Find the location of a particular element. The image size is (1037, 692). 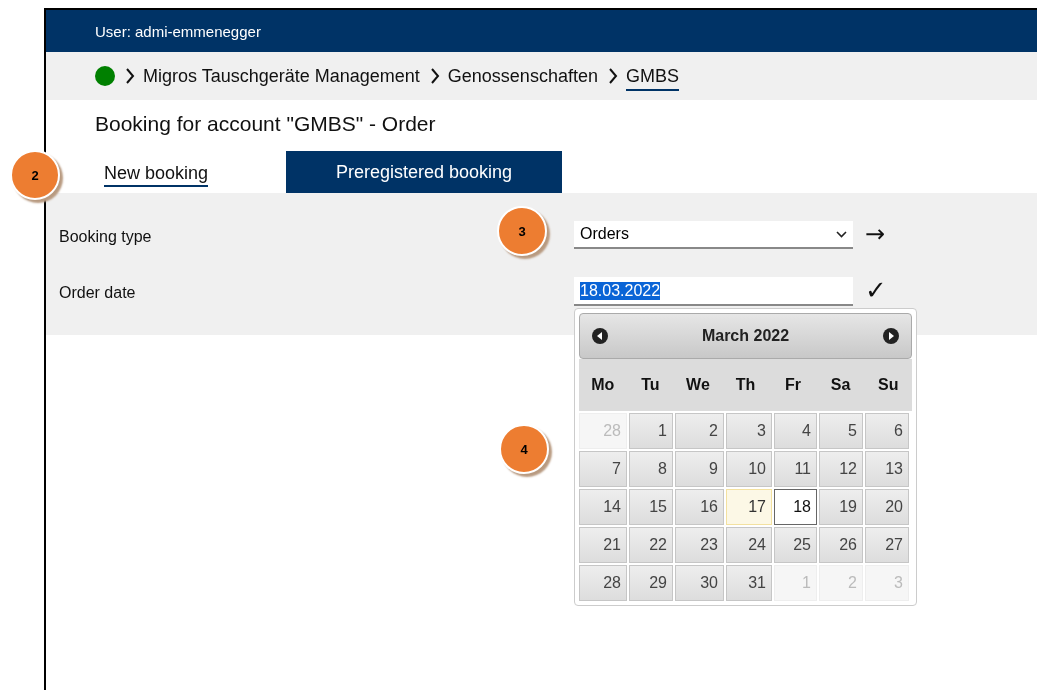

tab: Preregistered booking is located at coordinates (424, 172).